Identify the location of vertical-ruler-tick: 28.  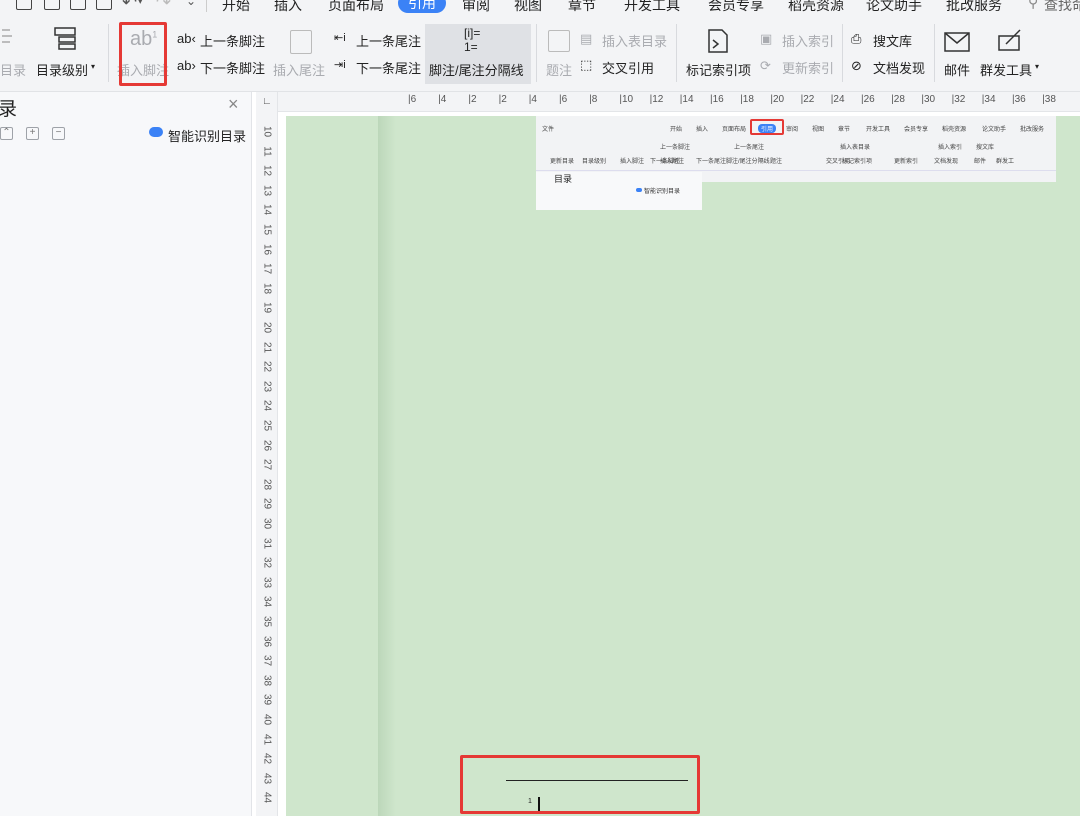
(267, 484).